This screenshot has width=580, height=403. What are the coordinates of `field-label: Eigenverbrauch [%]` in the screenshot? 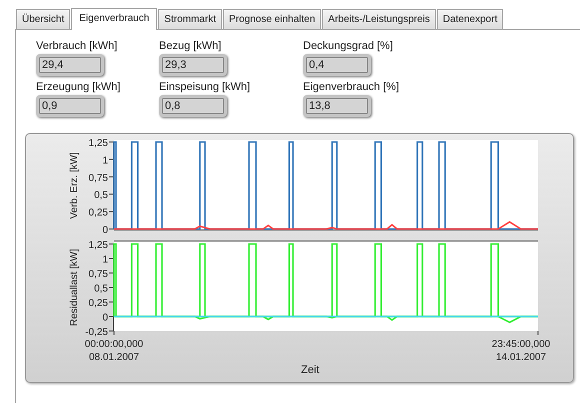 It's located at (351, 87).